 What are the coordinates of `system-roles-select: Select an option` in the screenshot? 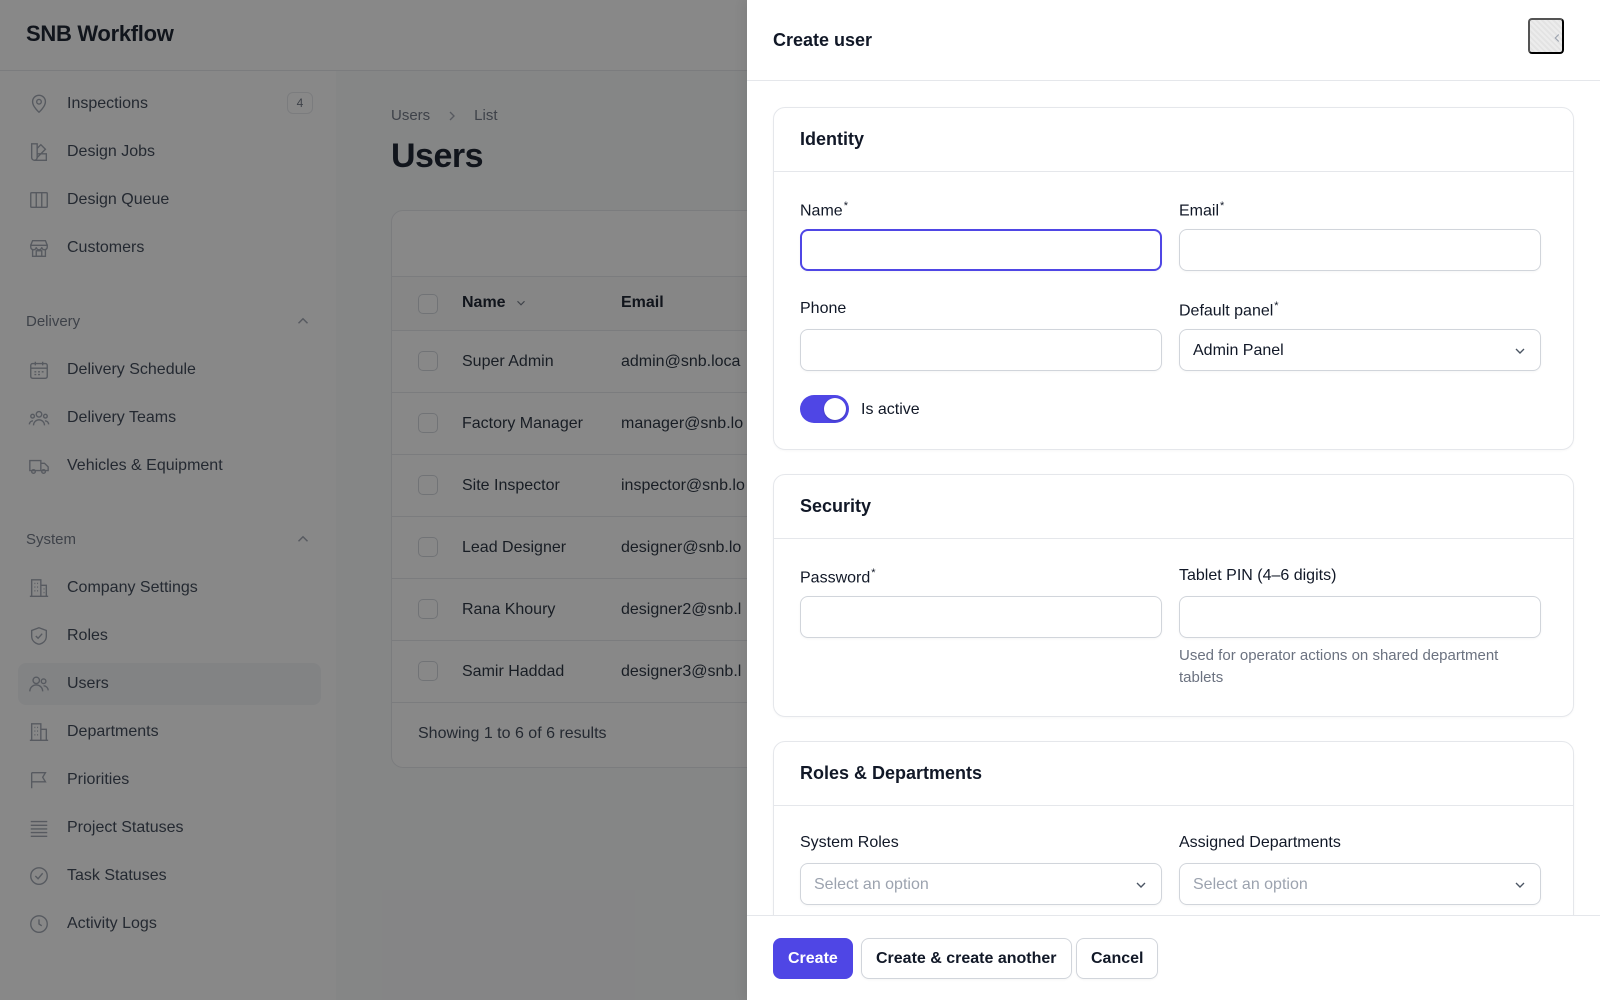 It's located at (981, 884).